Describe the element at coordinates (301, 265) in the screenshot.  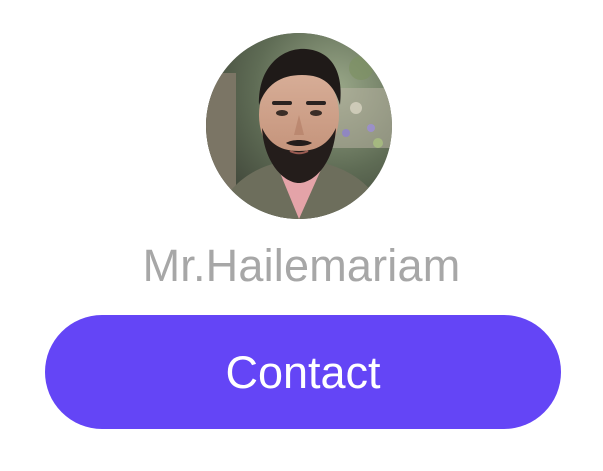
I see `profile-name: Mr.Hailemariam` at that location.